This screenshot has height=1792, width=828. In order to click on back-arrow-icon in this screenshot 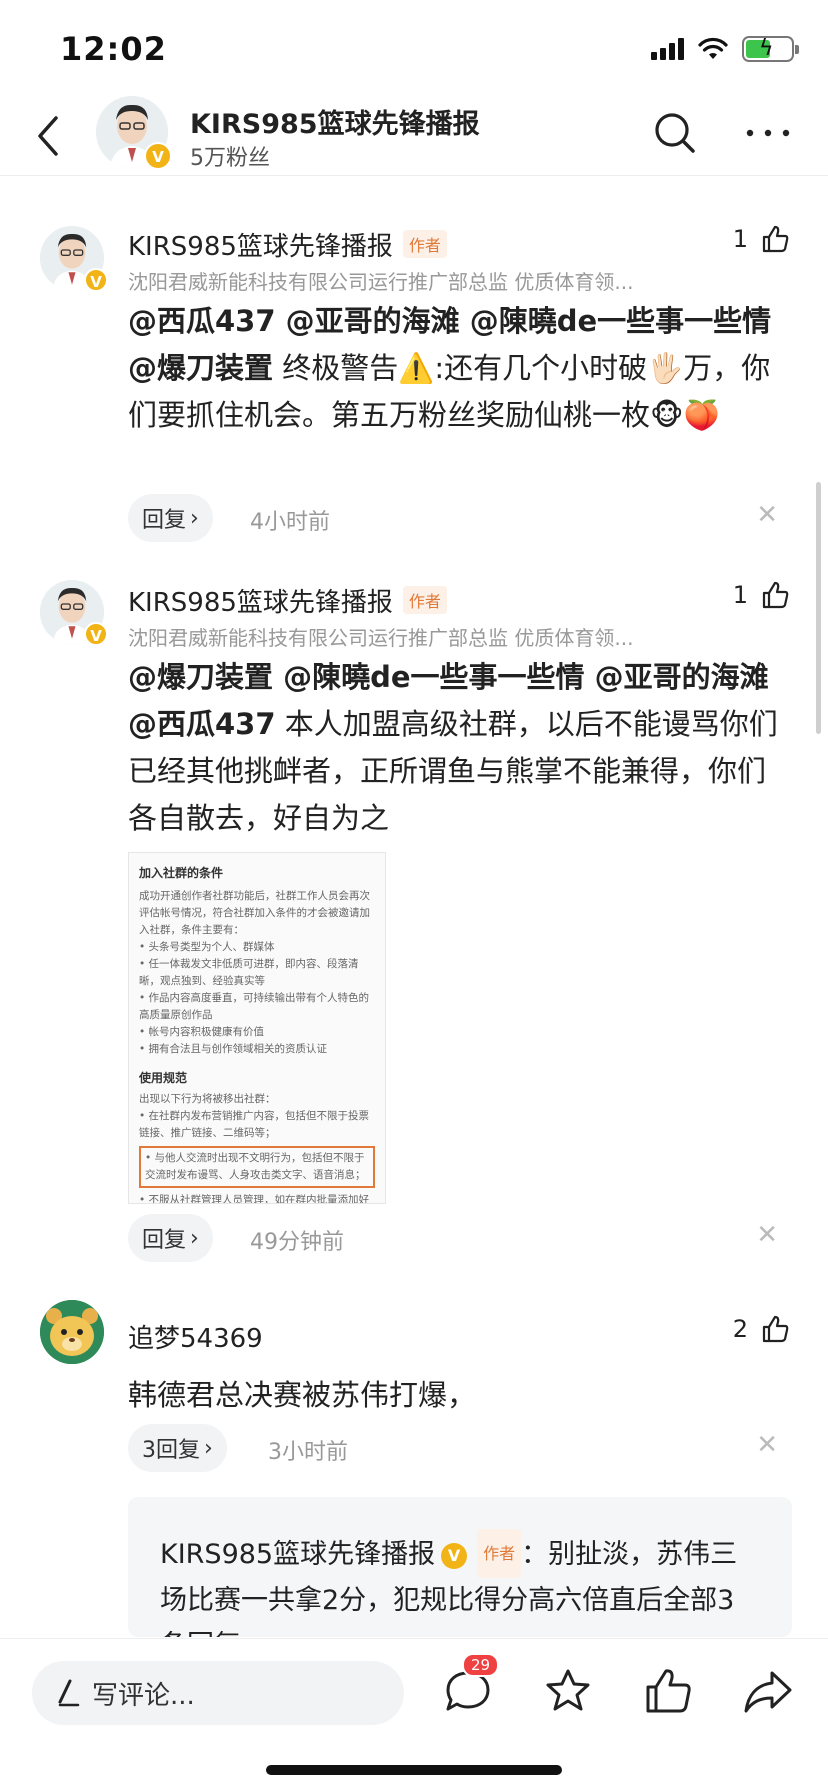, I will do `click(52, 136)`.